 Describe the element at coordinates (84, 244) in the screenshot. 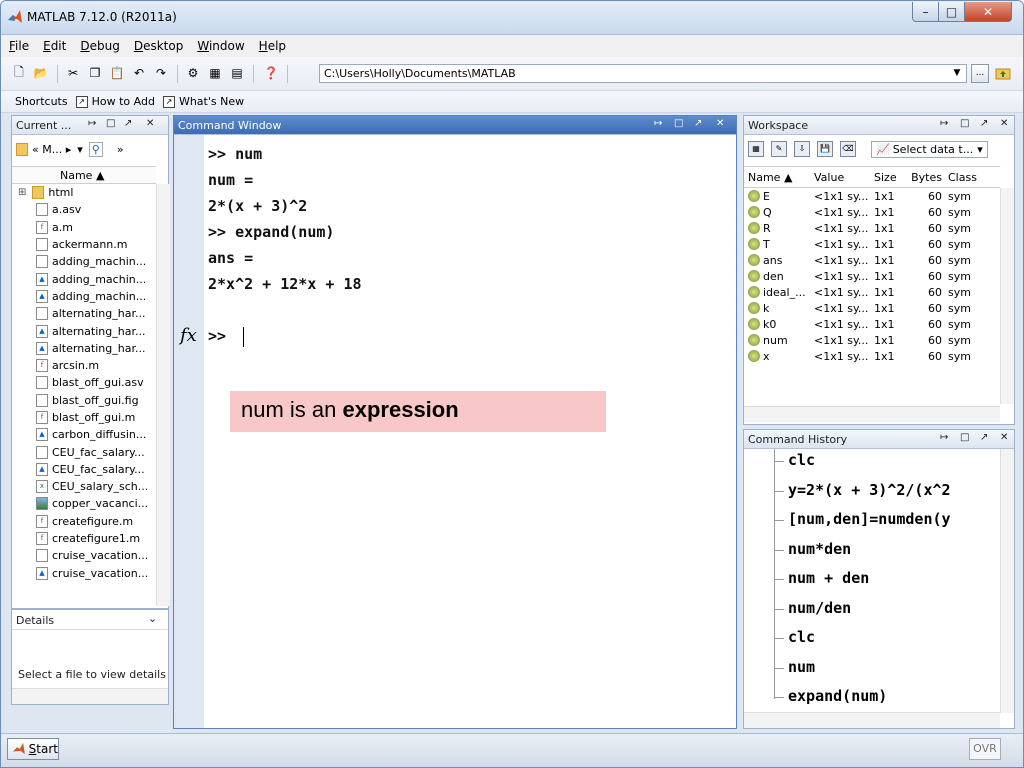

I see `file-list-item: ackermann.m` at that location.